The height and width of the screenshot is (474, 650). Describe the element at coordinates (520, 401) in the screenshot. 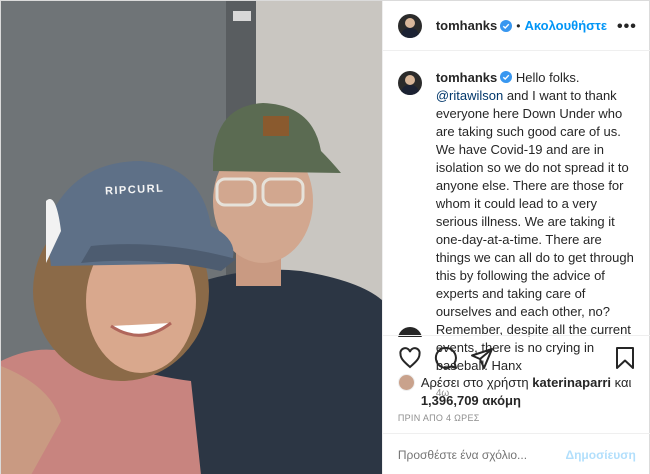

I see `likes-count: 1,396,709 ακόμη` at that location.